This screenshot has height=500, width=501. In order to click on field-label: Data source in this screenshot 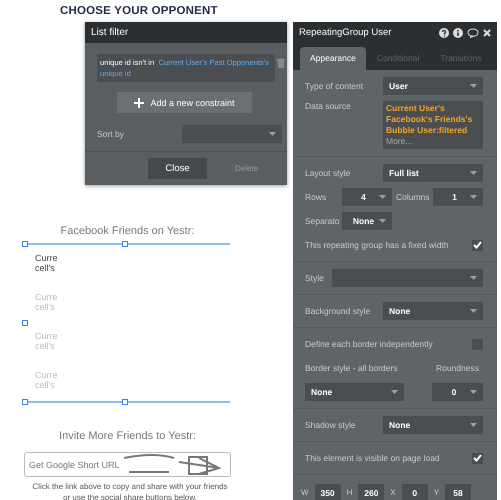, I will do `click(328, 106)`.